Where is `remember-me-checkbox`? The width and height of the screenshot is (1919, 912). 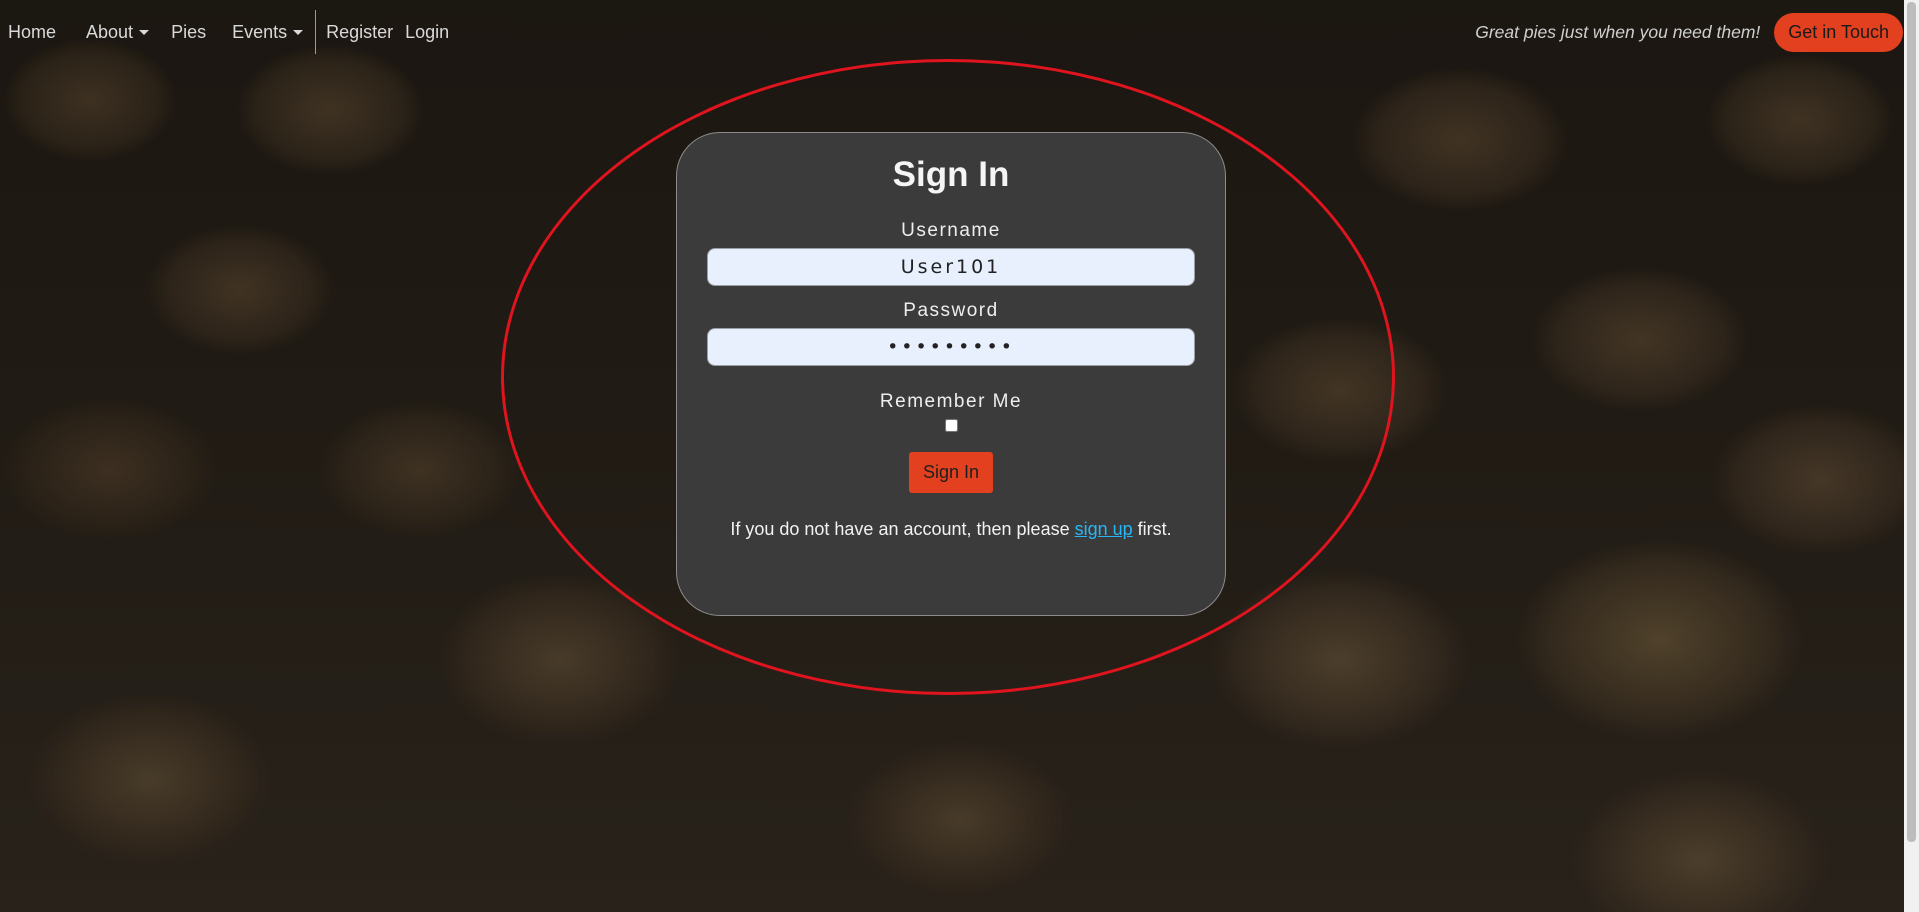
remember-me-checkbox is located at coordinates (951, 425).